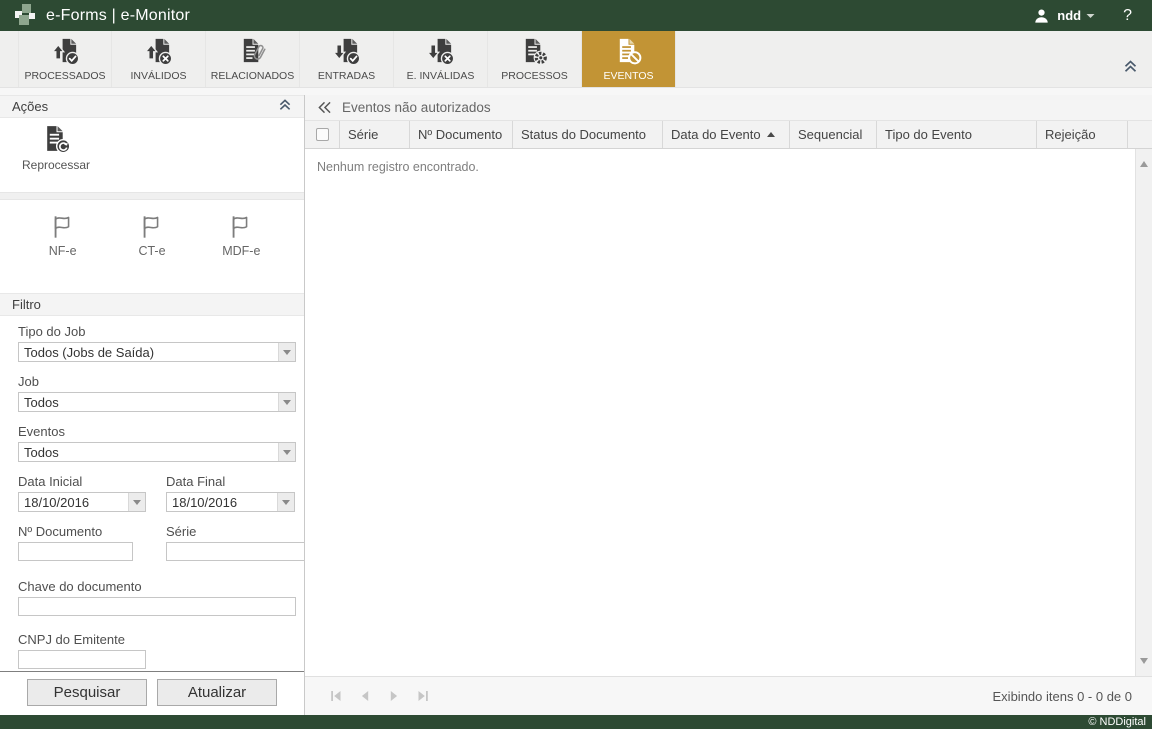  Describe the element at coordinates (1127, 16) in the screenshot. I see `question-mark-icon: ?` at that location.